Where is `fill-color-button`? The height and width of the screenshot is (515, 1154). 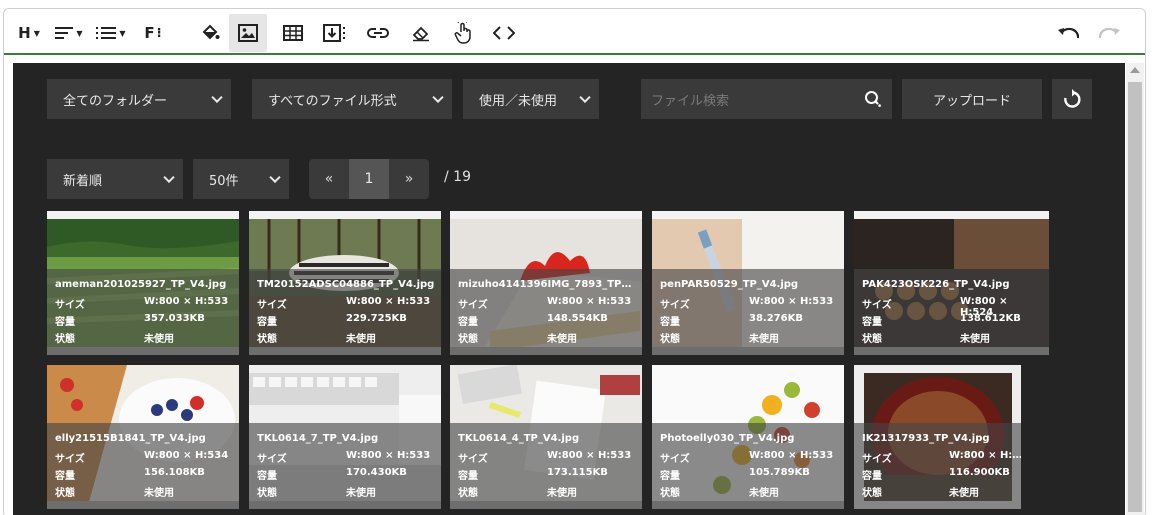 fill-color-button is located at coordinates (210, 33).